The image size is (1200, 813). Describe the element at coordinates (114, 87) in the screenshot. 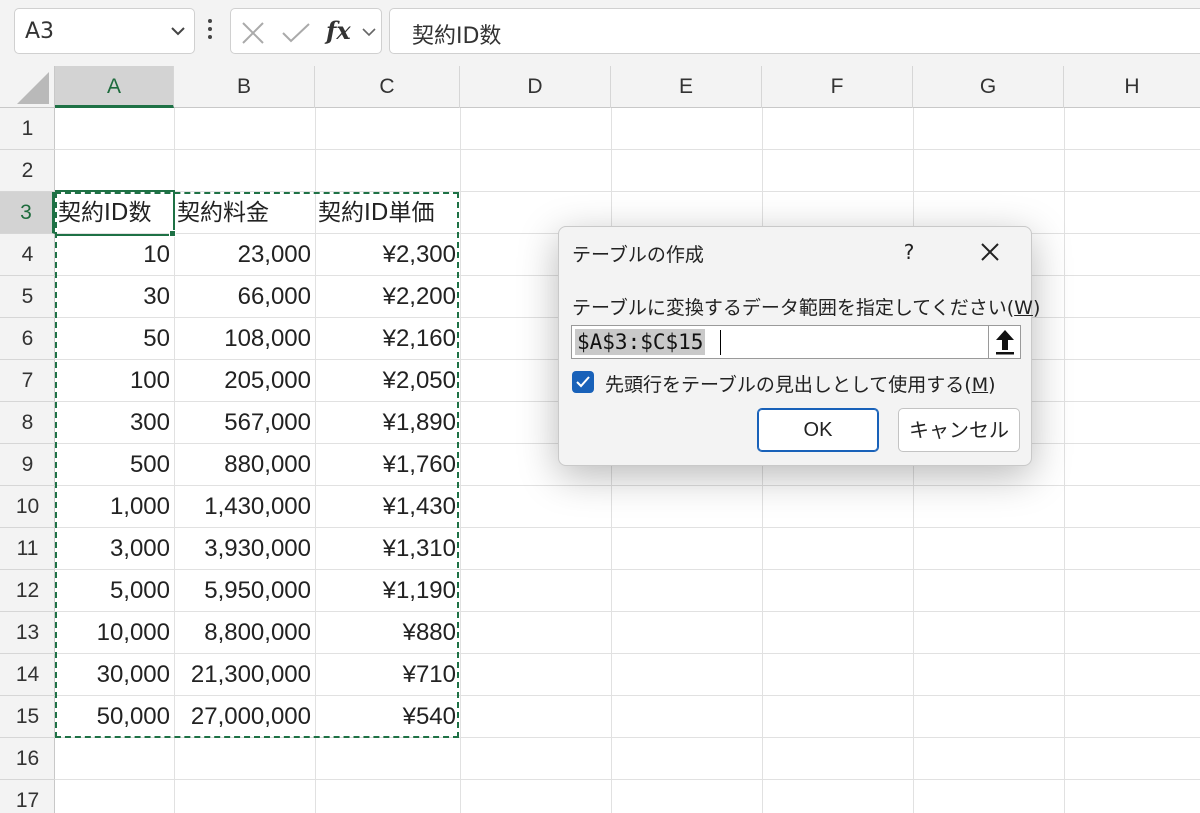

I see `column-header-a: A` at that location.